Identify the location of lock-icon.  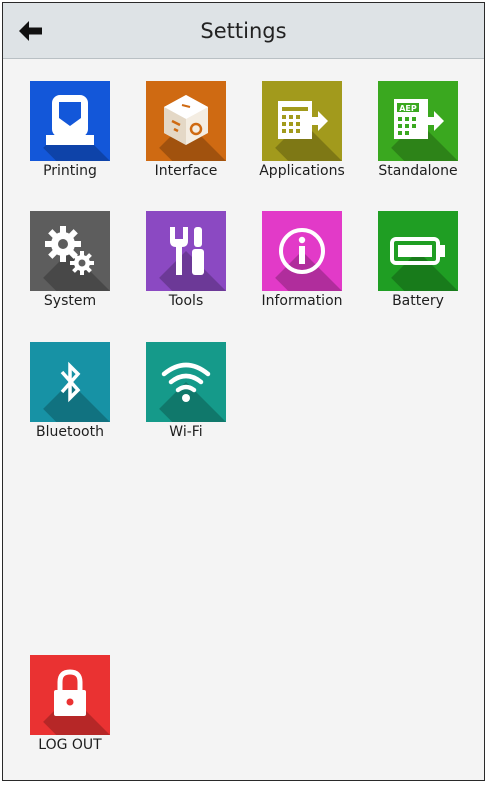
(70, 695).